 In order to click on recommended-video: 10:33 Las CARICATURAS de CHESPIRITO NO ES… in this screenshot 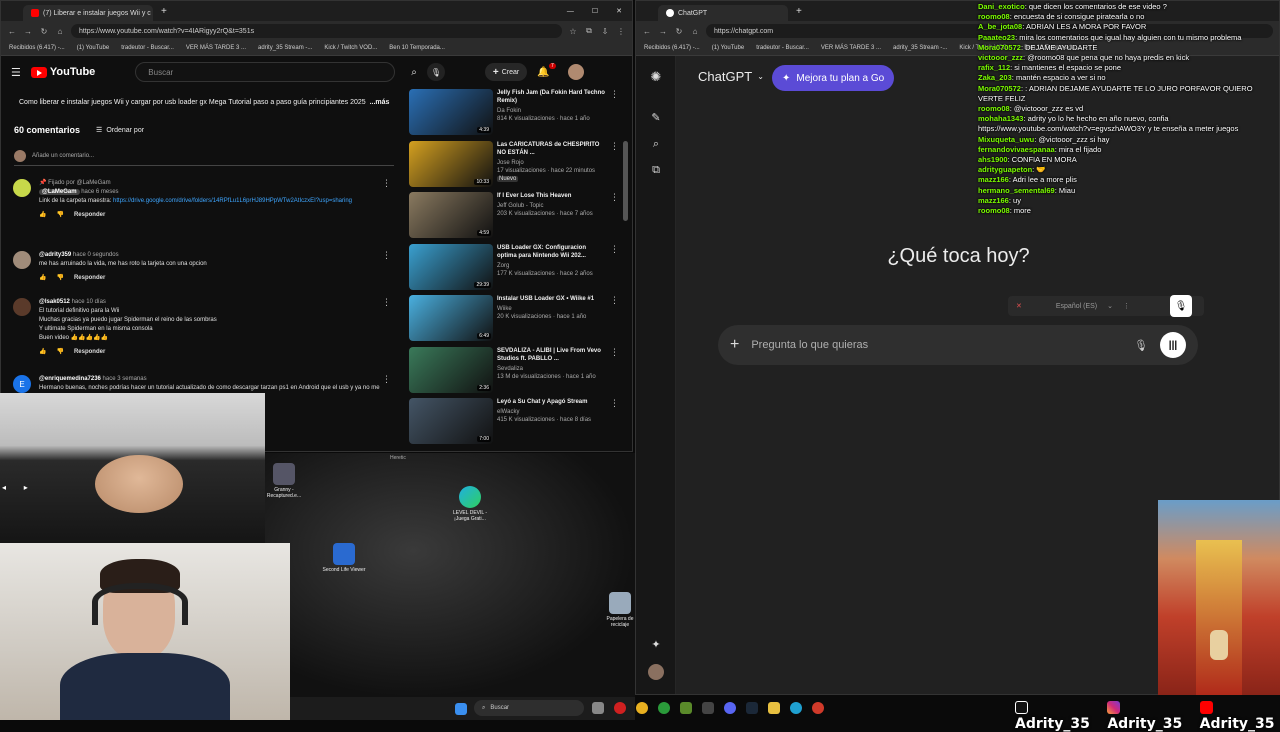, I will do `click(514, 164)`.